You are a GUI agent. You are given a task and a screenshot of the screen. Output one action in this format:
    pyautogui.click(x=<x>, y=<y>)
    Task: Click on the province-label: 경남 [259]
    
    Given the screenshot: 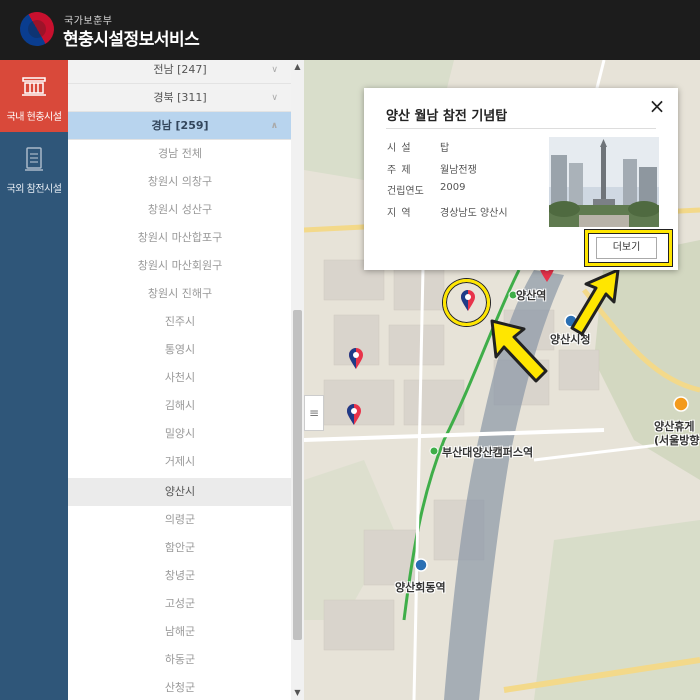 What is the action you would take?
    pyautogui.click(x=180, y=125)
    